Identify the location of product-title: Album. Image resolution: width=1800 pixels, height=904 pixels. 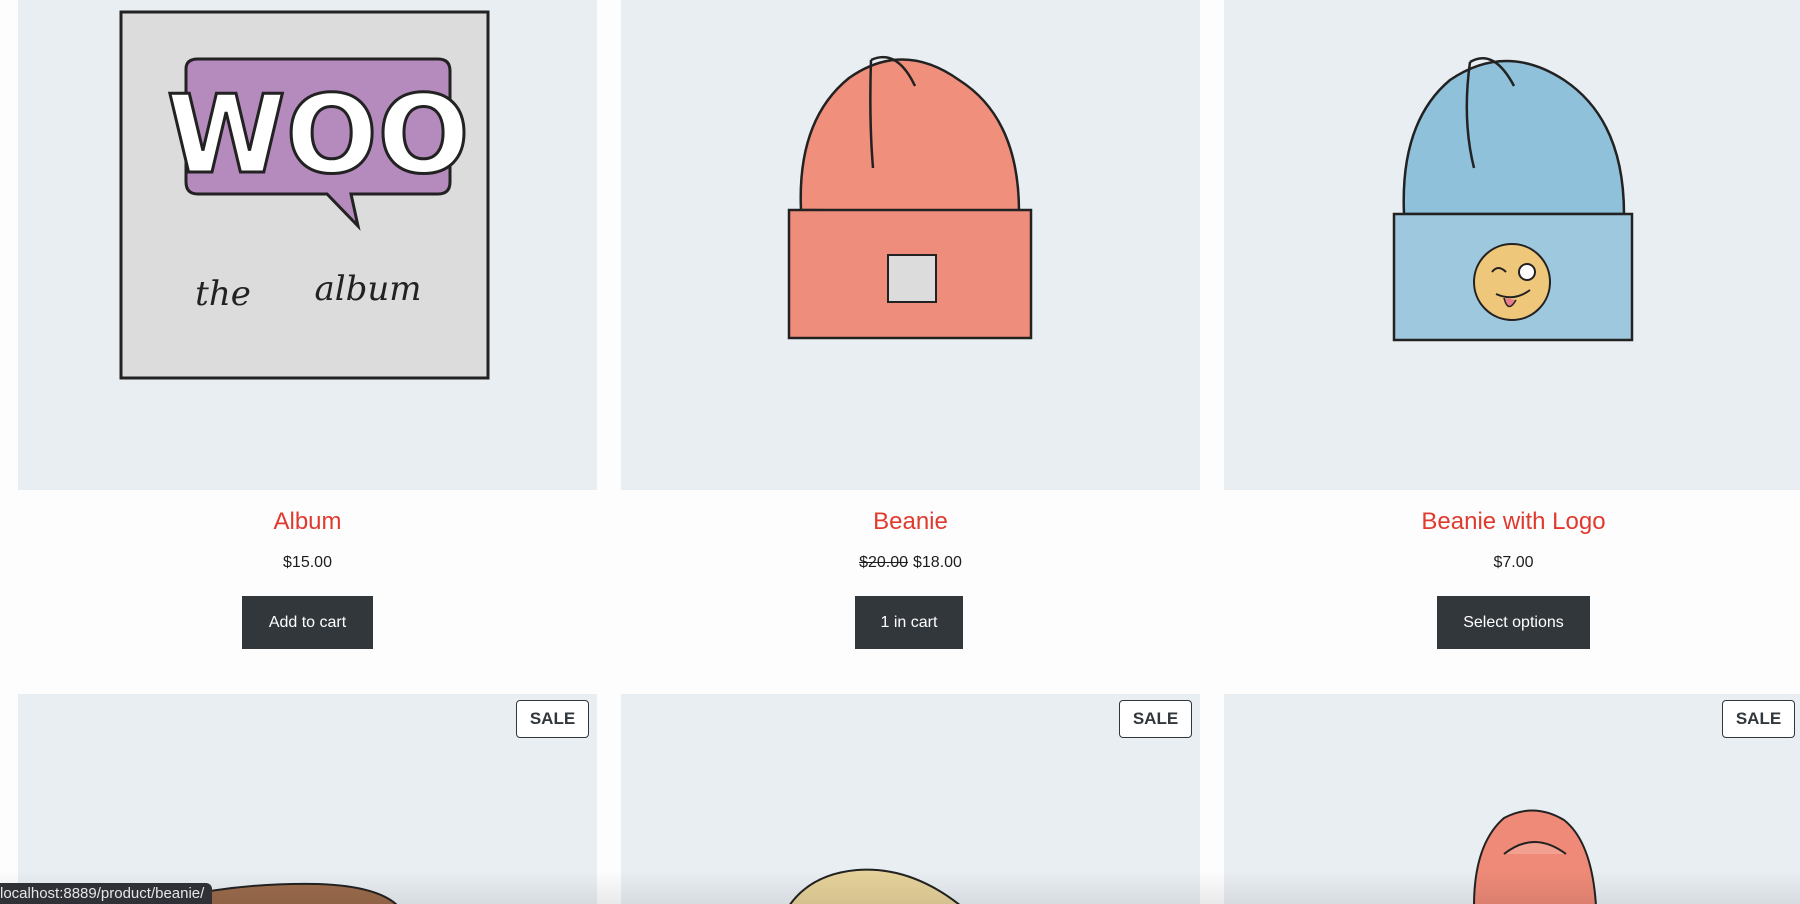
(307, 522).